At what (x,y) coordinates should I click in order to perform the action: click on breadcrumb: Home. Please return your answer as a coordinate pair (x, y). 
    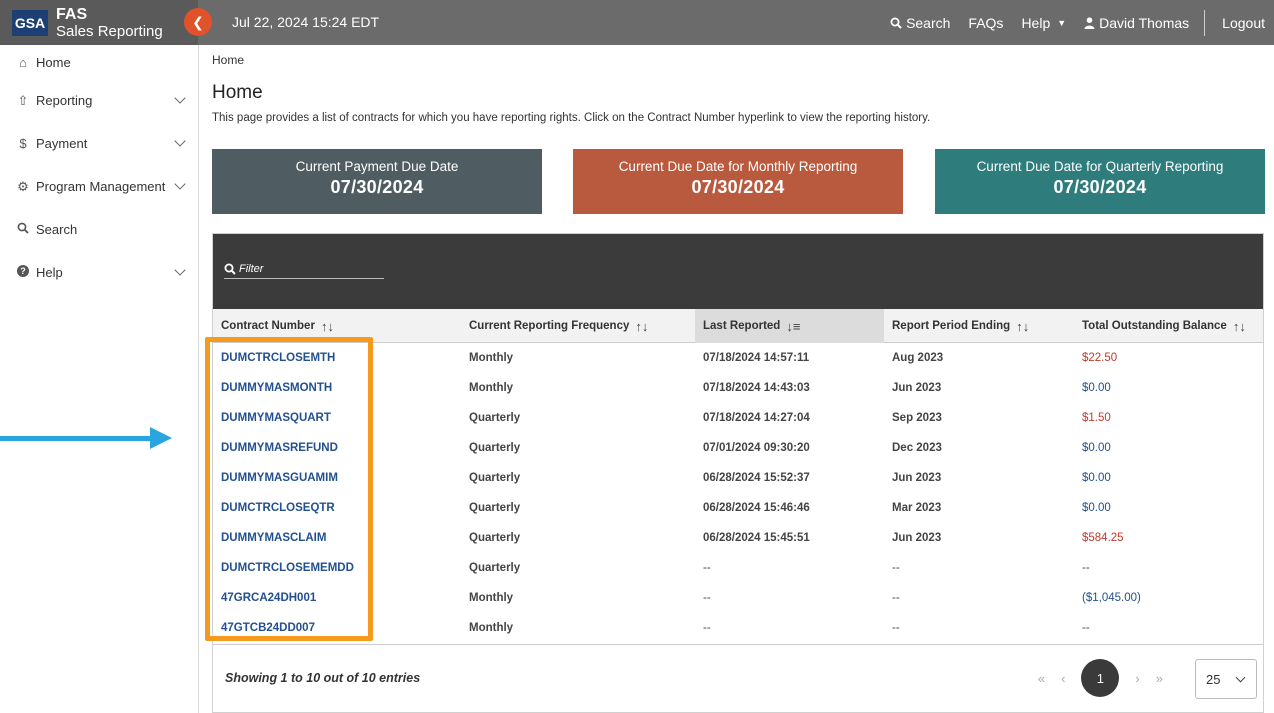
    Looking at the image, I should click on (228, 60).